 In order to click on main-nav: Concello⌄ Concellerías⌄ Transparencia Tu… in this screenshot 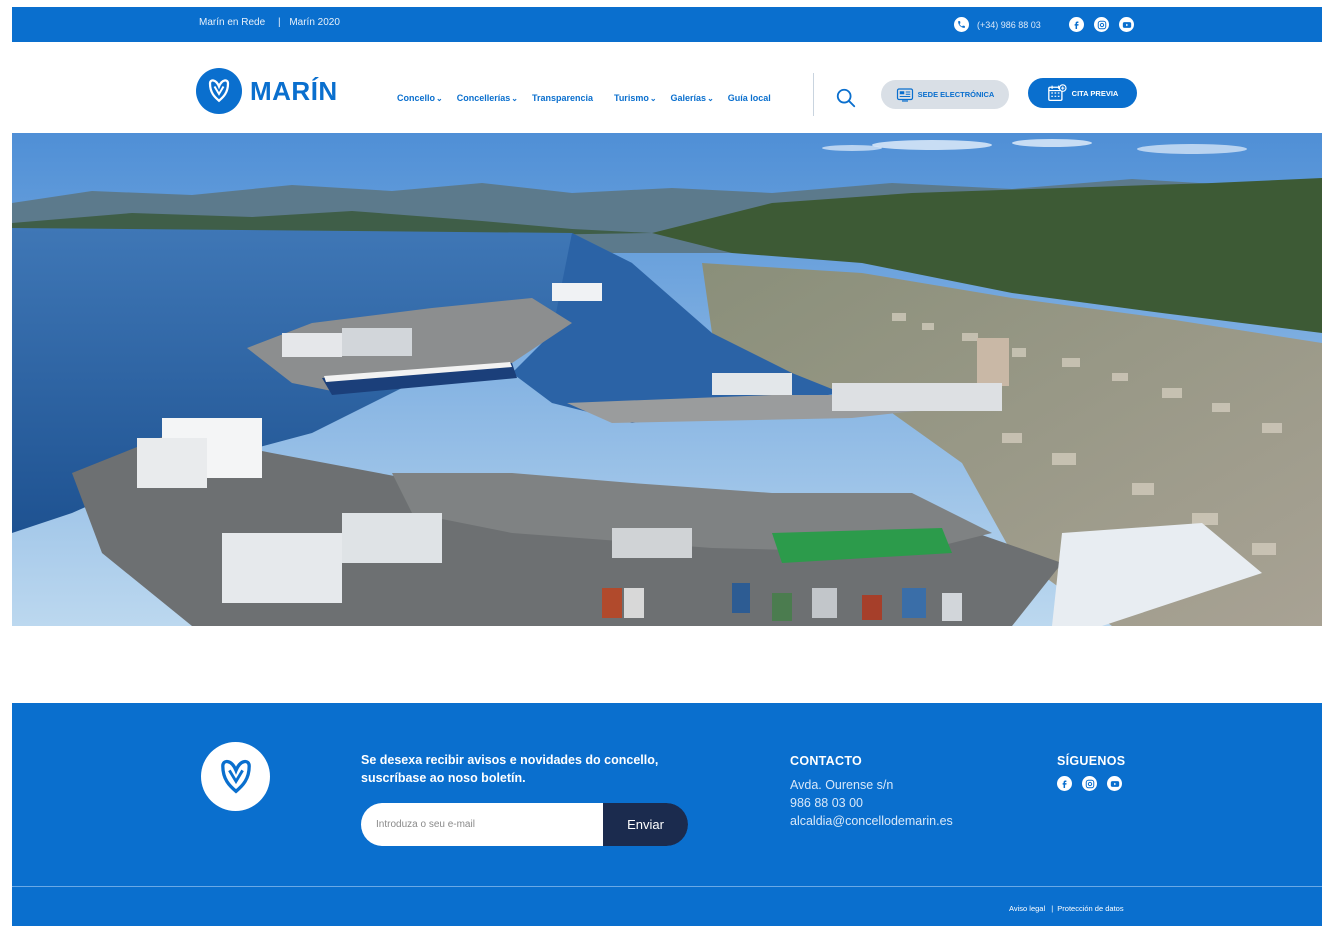, I will do `click(591, 98)`.